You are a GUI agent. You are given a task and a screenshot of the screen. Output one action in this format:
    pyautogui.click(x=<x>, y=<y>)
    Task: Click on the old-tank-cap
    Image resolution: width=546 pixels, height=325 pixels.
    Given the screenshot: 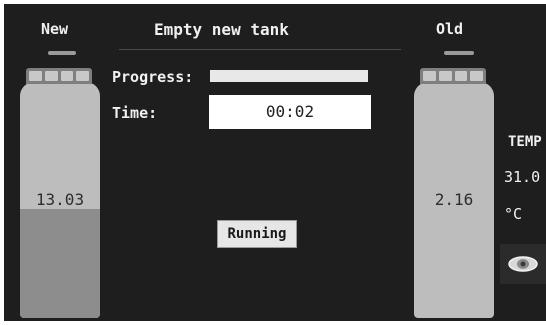 What is the action you would take?
    pyautogui.click(x=453, y=76)
    